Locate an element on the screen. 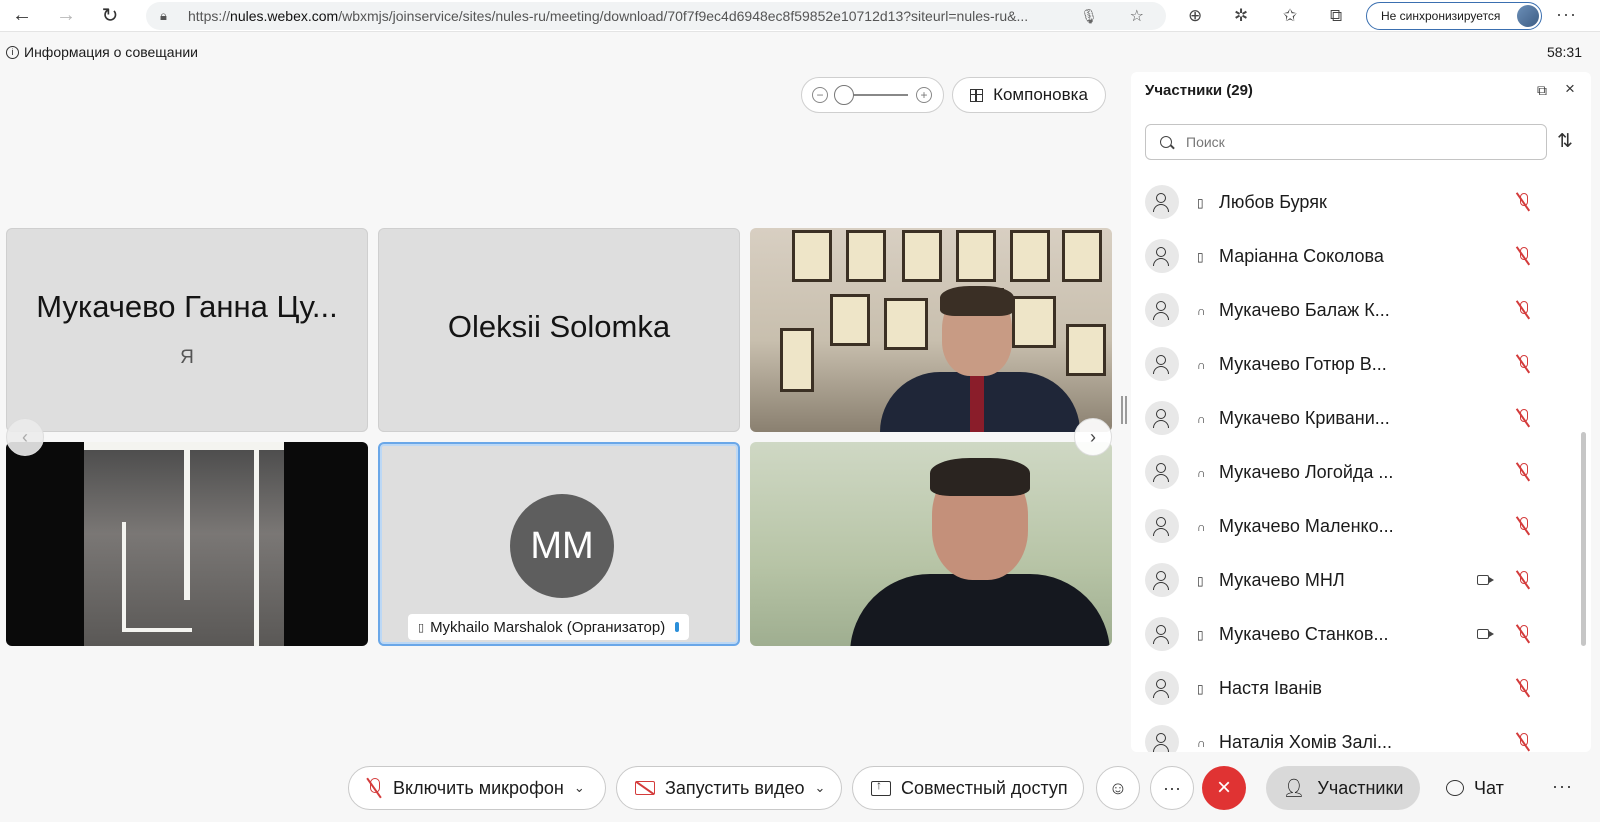  host-name: Mykhailo Marshalok (Организатор) is located at coordinates (548, 627).